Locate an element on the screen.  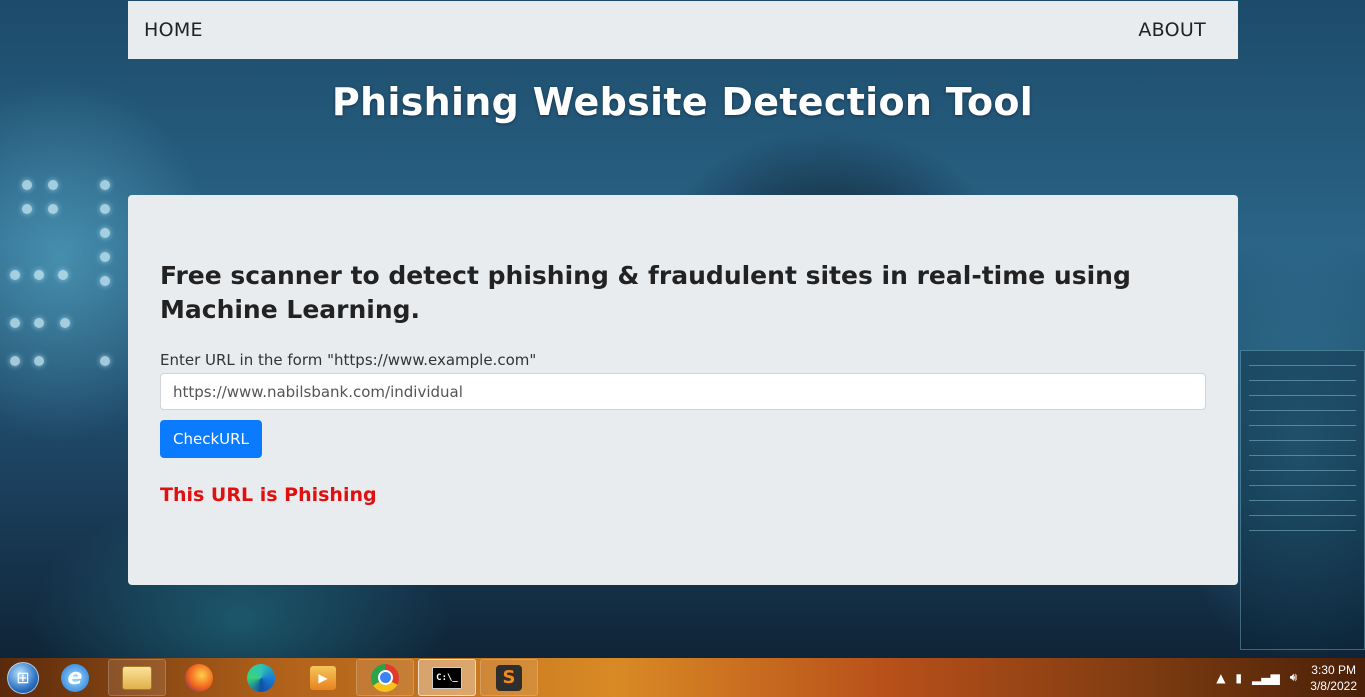
clock-time: 3:30 PM is located at coordinates (1333, 669).